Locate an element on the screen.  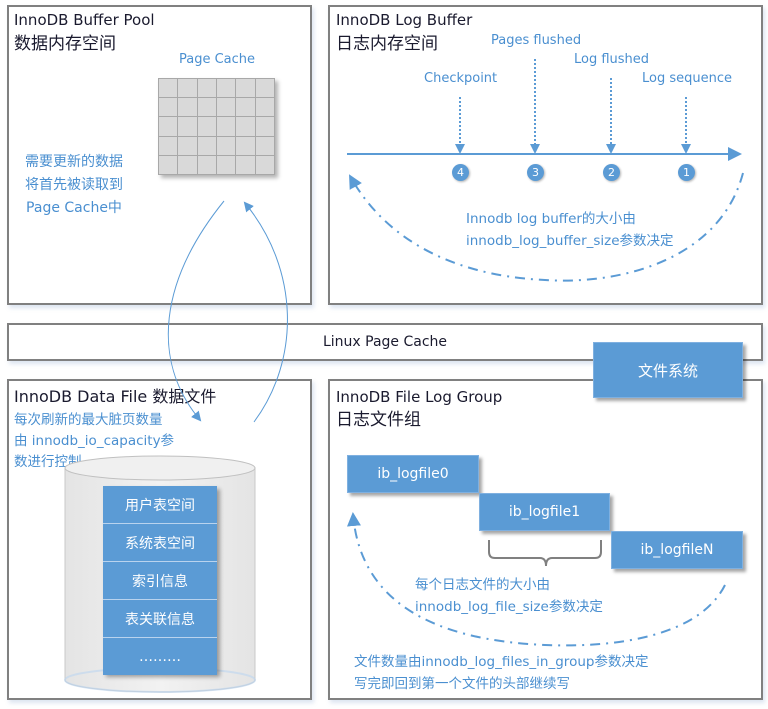
buffer-pool-subtitle: 数据内存空间 is located at coordinates (65, 44).